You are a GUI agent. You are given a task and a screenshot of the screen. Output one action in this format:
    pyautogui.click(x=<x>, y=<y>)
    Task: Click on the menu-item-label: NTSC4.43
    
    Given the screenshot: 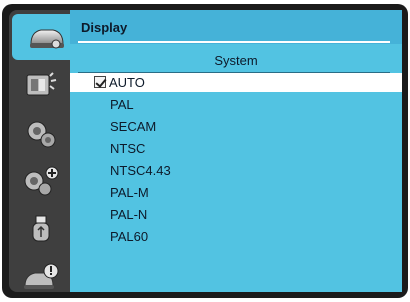 What is the action you would take?
    pyautogui.click(x=140, y=170)
    